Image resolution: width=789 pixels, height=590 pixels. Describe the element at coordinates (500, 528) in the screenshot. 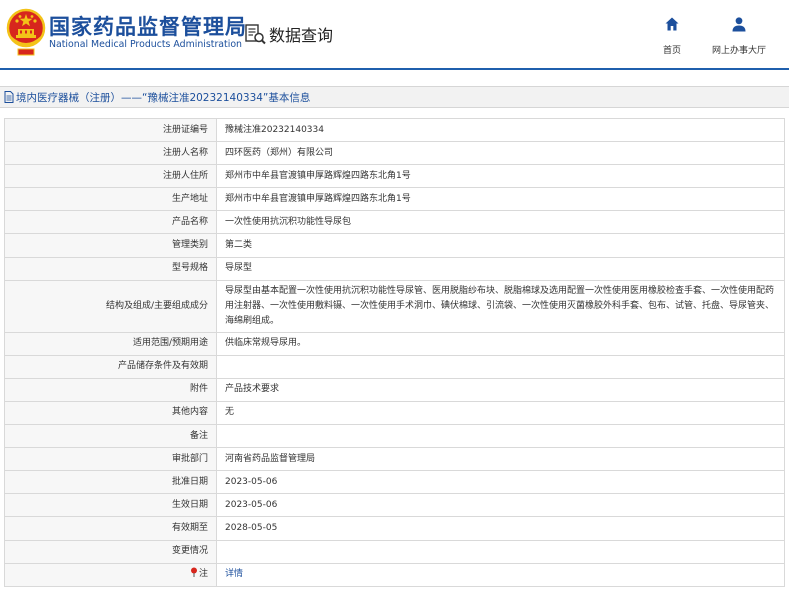

I see `row-value: 2028-05-05` at that location.